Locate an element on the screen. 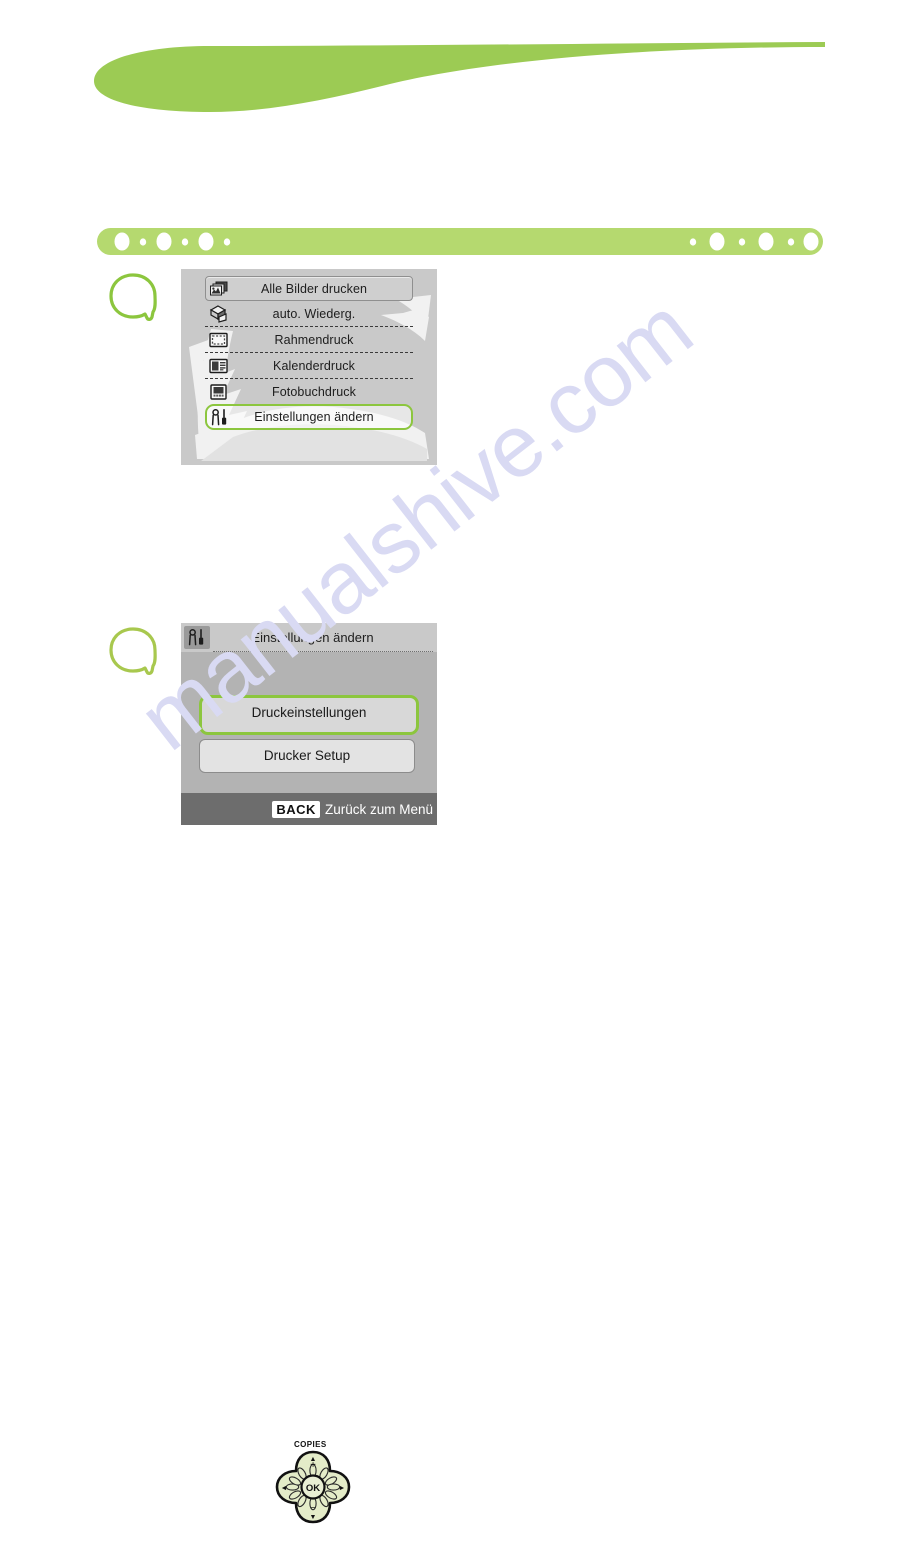 This screenshot has width=918, height=1552. menu-label: Kalenderdruck is located at coordinates (314, 365).